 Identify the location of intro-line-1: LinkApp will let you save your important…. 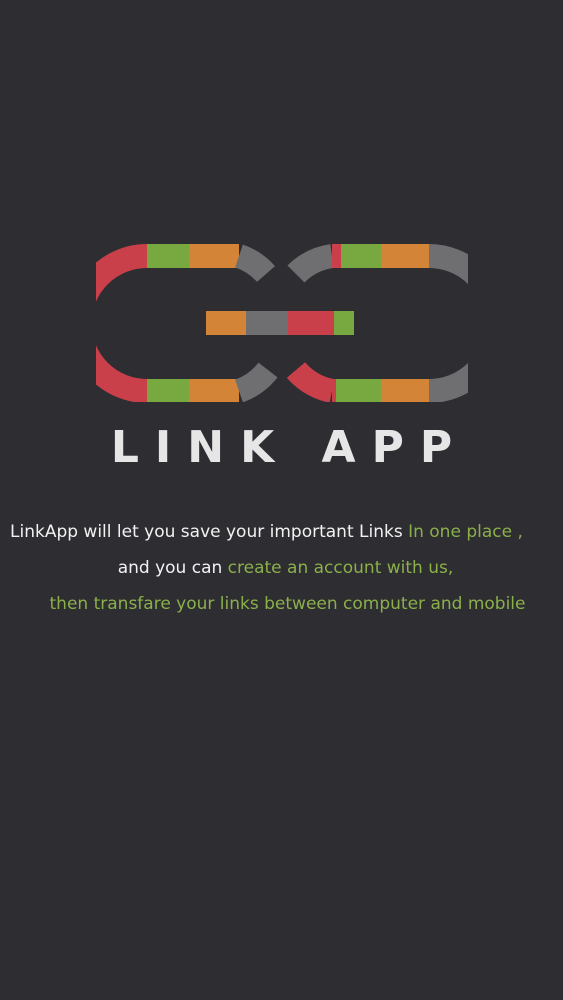
(281, 532).